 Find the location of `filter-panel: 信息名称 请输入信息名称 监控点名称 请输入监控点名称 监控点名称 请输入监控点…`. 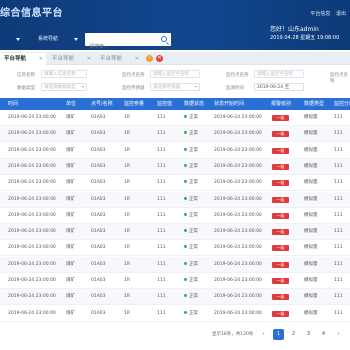

filter-panel: 信息名称 请输入信息名称 监控点名称 请输入监控点名称 监控点名称 请输入监控点… is located at coordinates (175, 81).